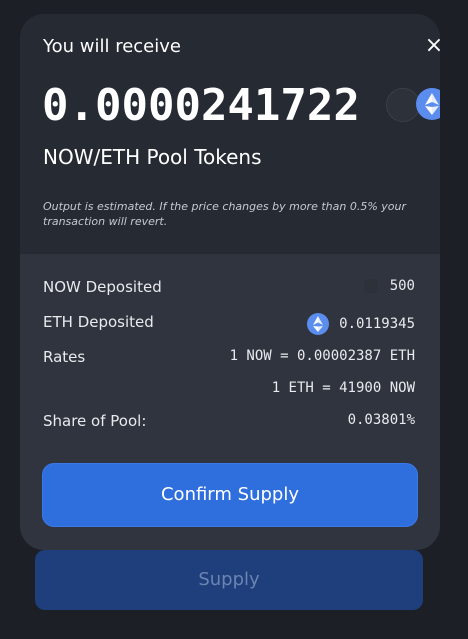 The height and width of the screenshot is (639, 468). Describe the element at coordinates (381, 420) in the screenshot. I see `share-of-pool-value: 0.03801%` at that location.